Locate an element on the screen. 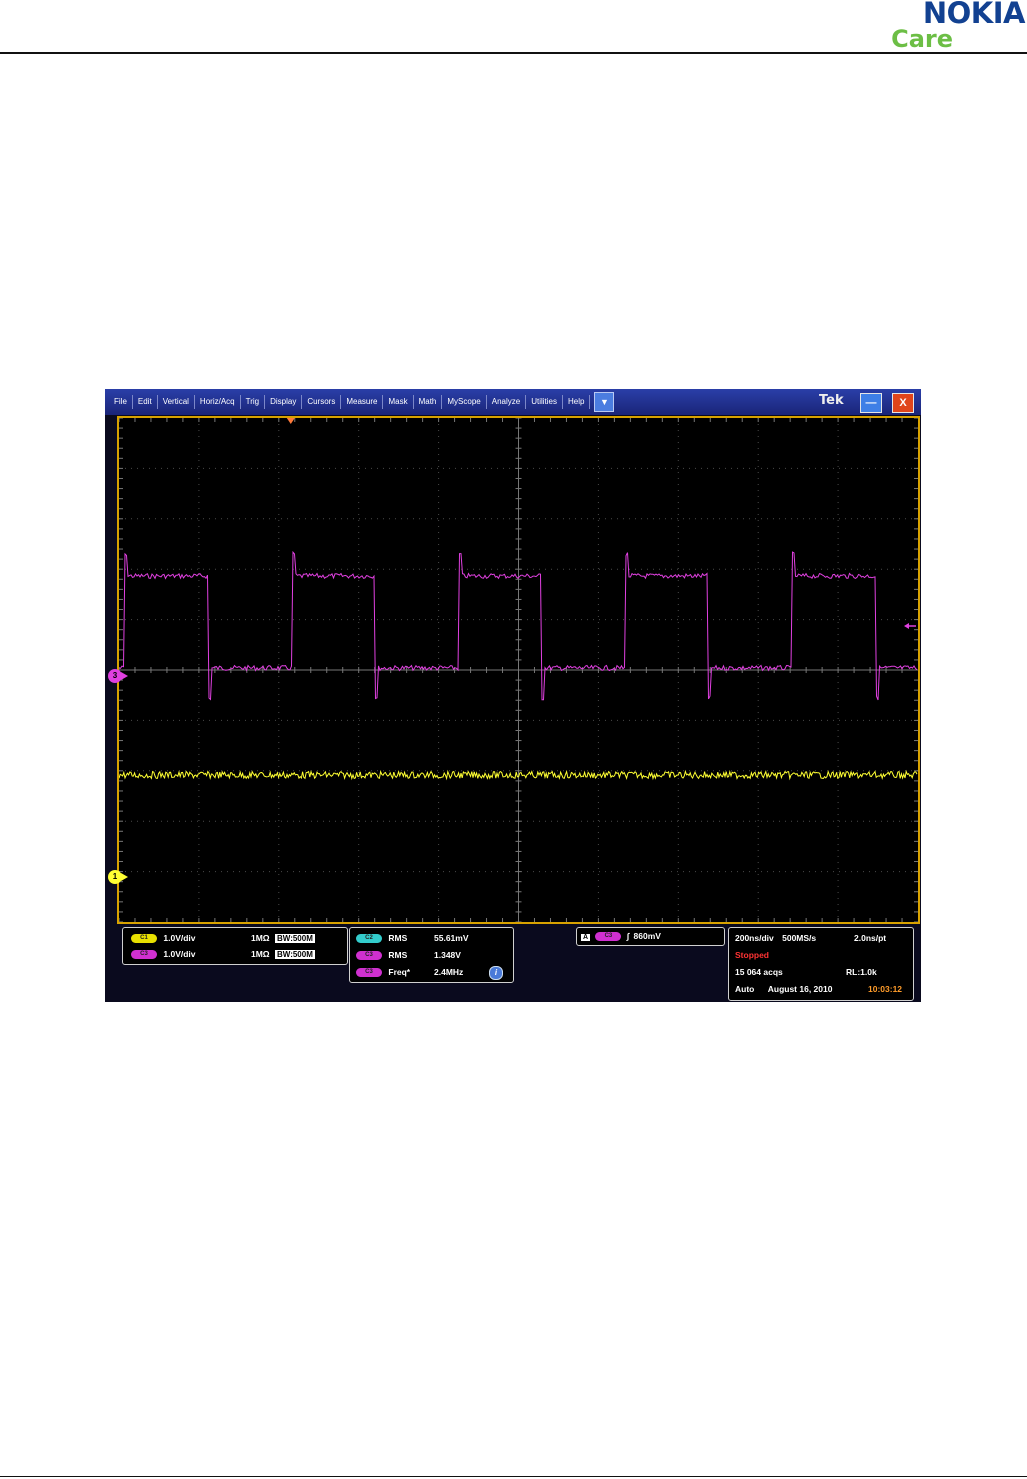  menu-horiz-acq: Horiz/Acq is located at coordinates (218, 402).